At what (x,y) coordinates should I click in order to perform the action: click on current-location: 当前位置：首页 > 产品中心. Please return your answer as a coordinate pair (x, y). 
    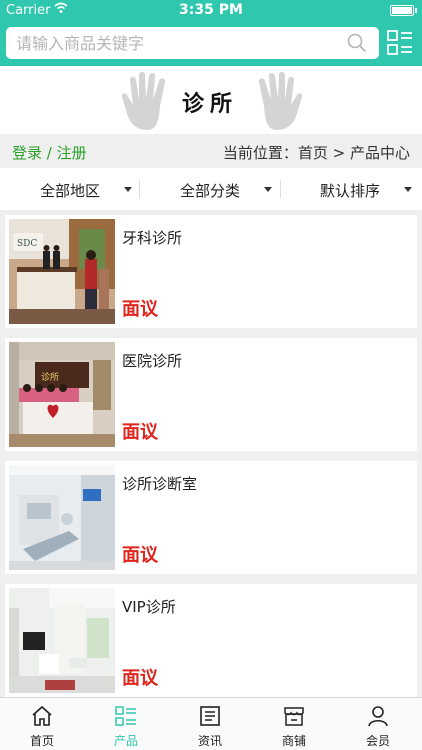
    Looking at the image, I should click on (316, 153).